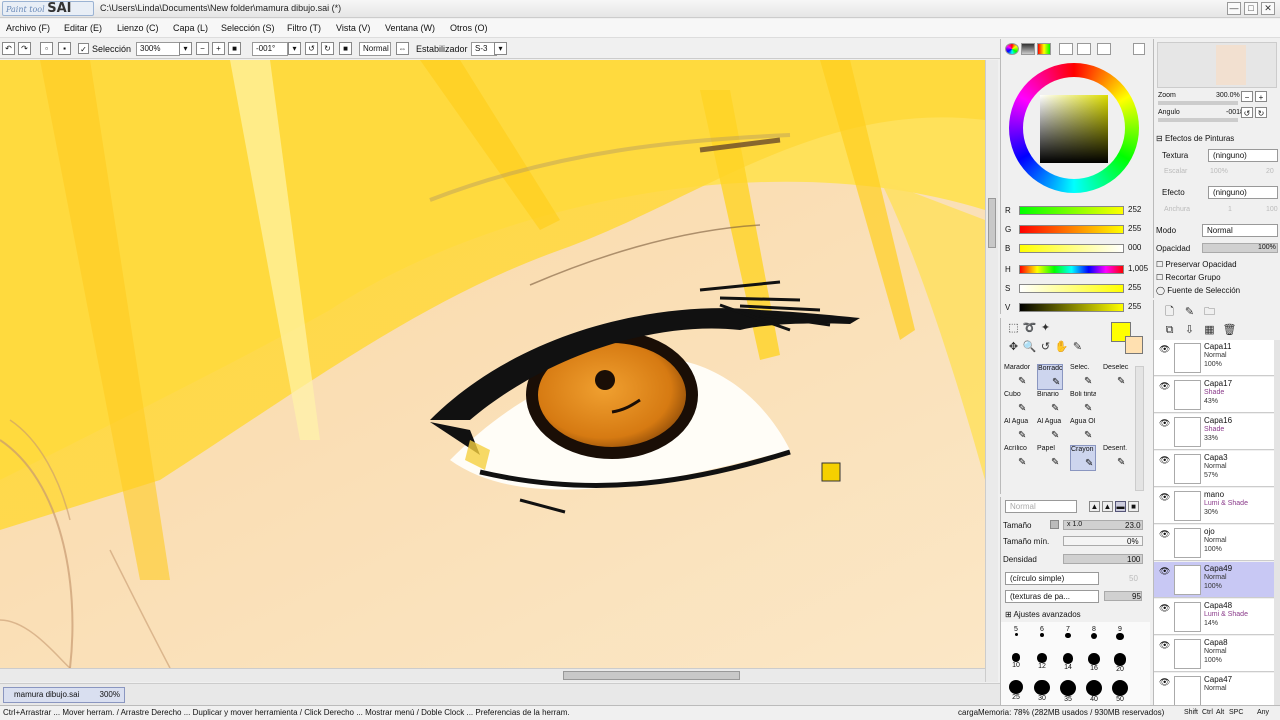  I want to click on color-wheel-mode-icon, so click(1012, 49).